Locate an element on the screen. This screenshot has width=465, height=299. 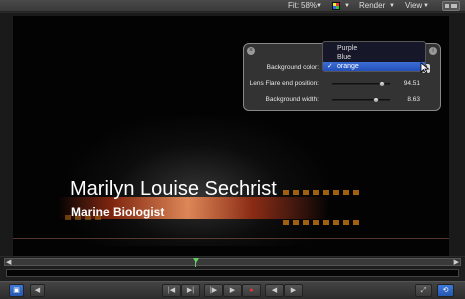
timeline-track is located at coordinates (232, 273).